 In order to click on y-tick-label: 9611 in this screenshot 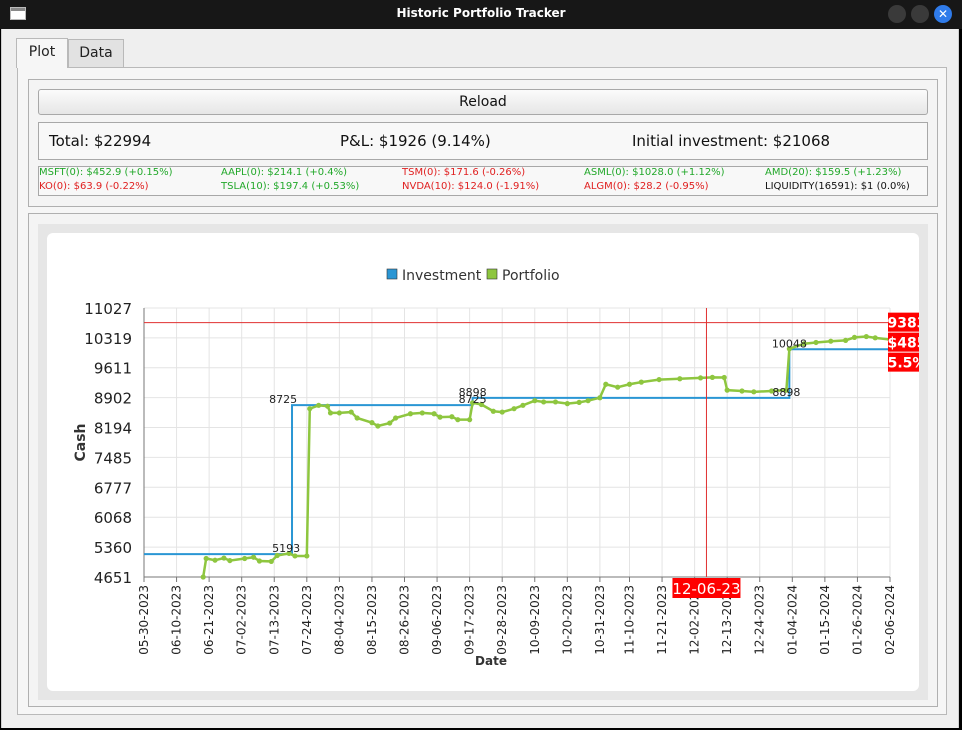, I will do `click(113, 369)`.